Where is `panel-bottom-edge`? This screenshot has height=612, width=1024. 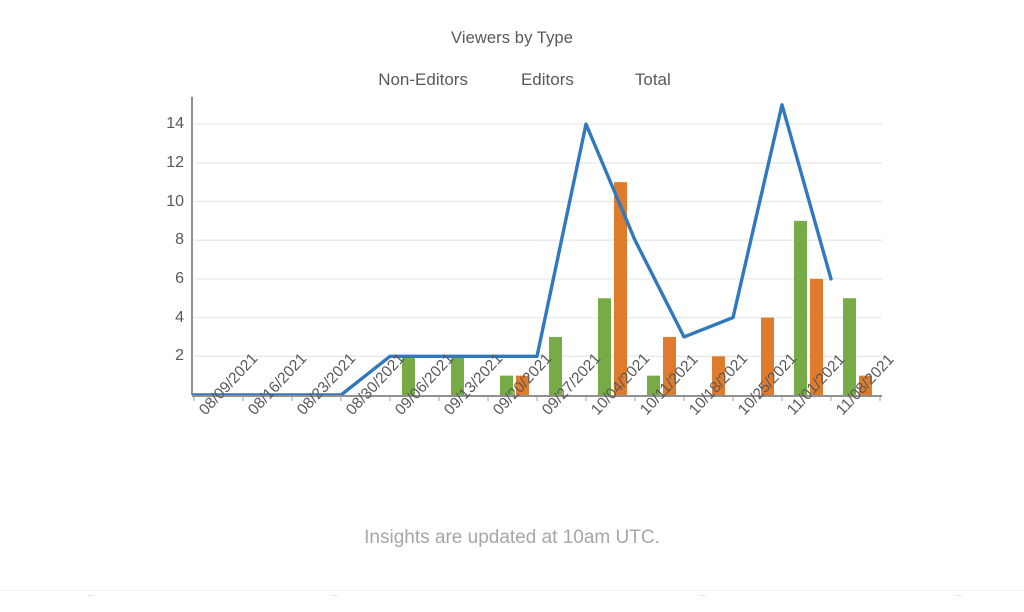
panel-bottom-edge is located at coordinates (512, 601).